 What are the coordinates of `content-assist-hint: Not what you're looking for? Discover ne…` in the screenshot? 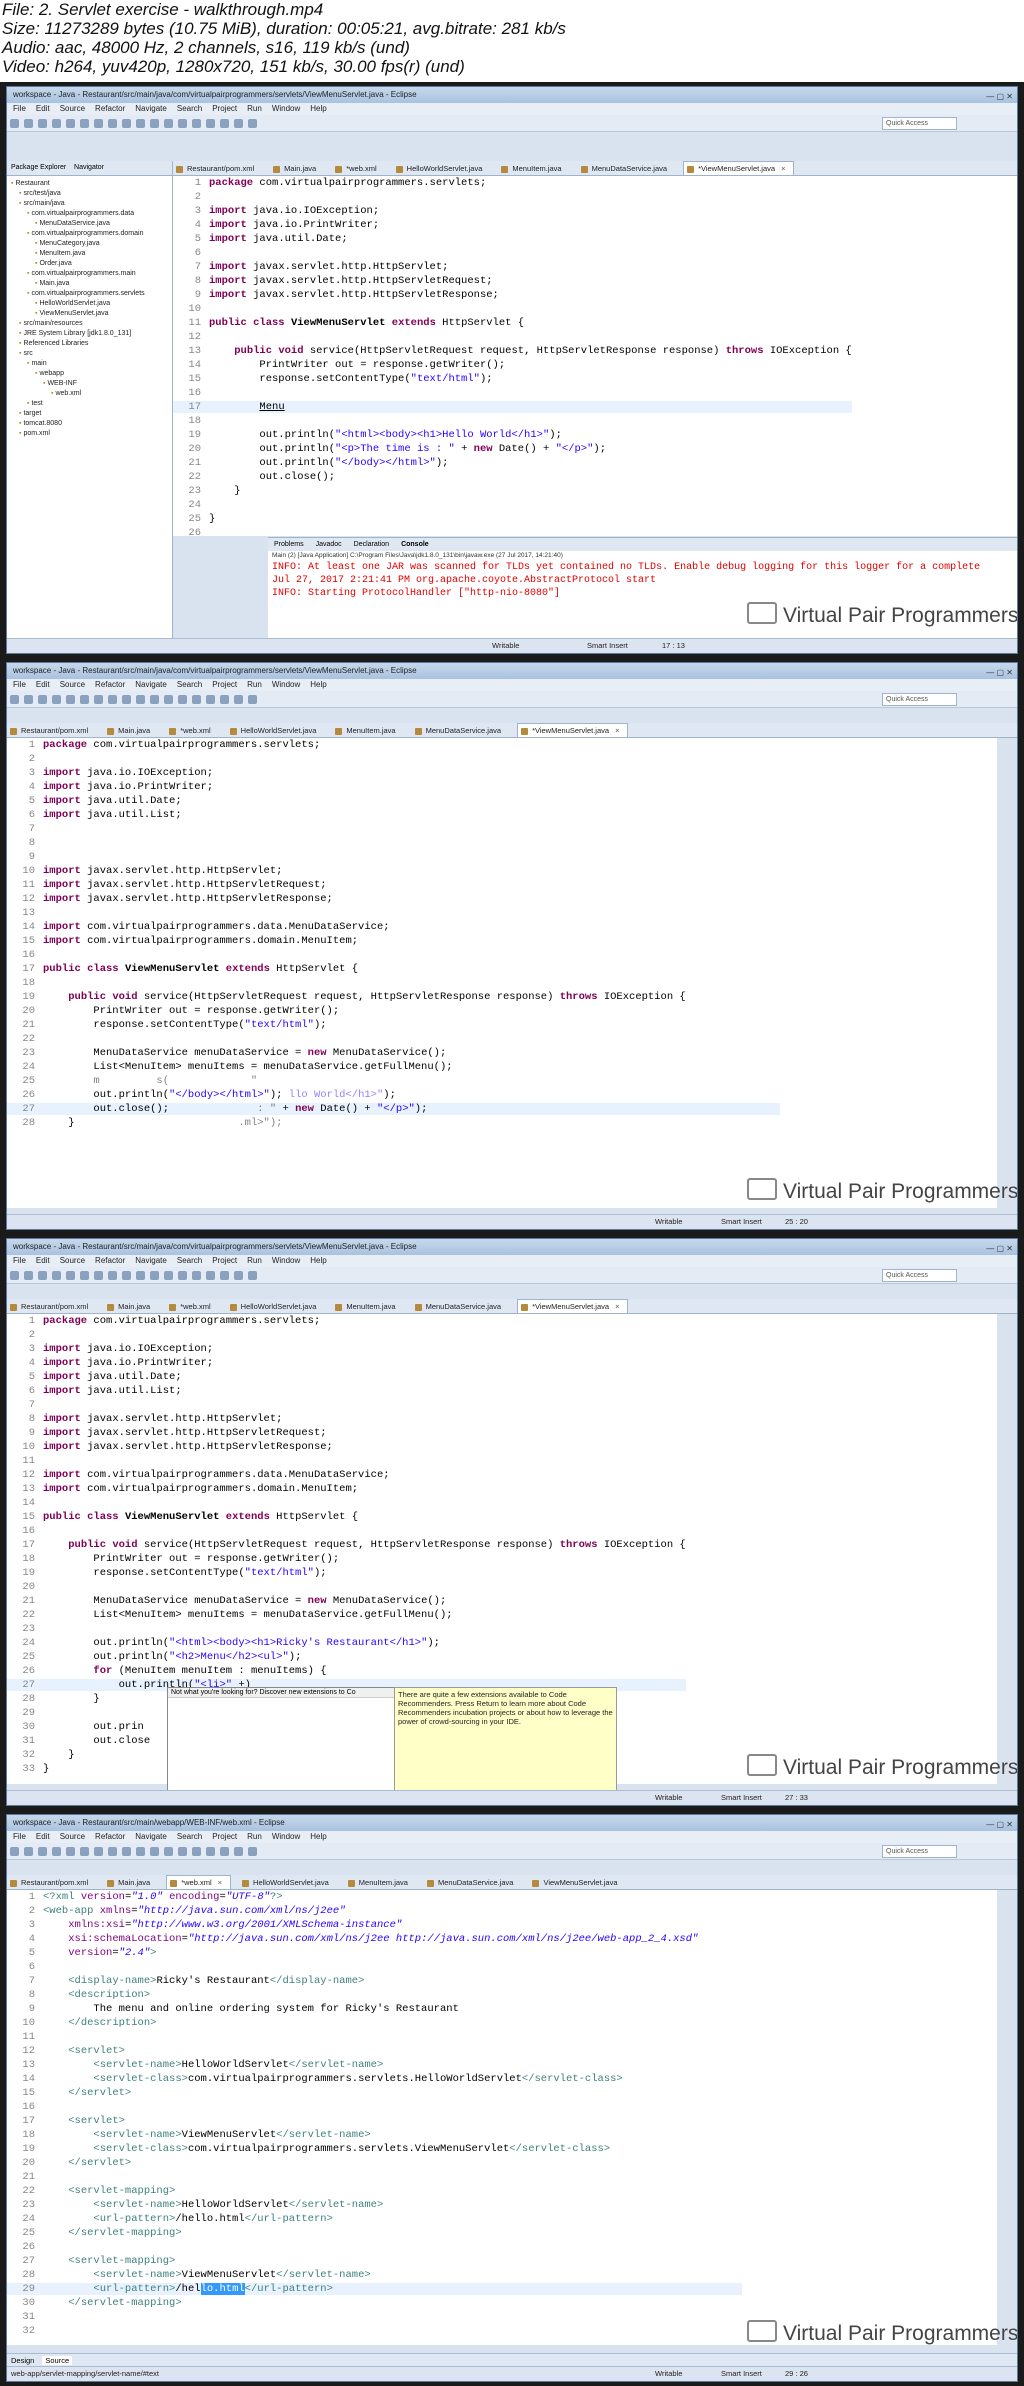 It's located at (281, 1693).